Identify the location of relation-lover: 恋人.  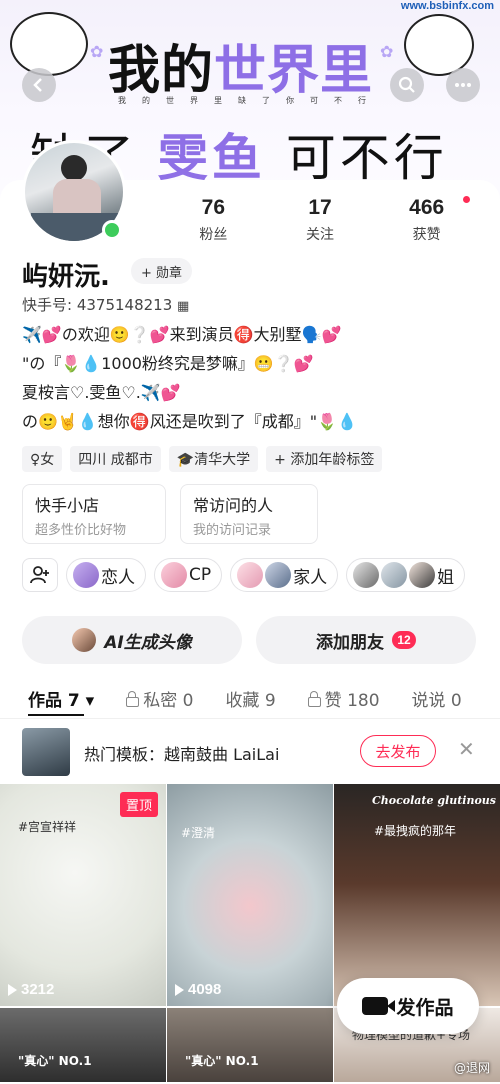
(106, 575).